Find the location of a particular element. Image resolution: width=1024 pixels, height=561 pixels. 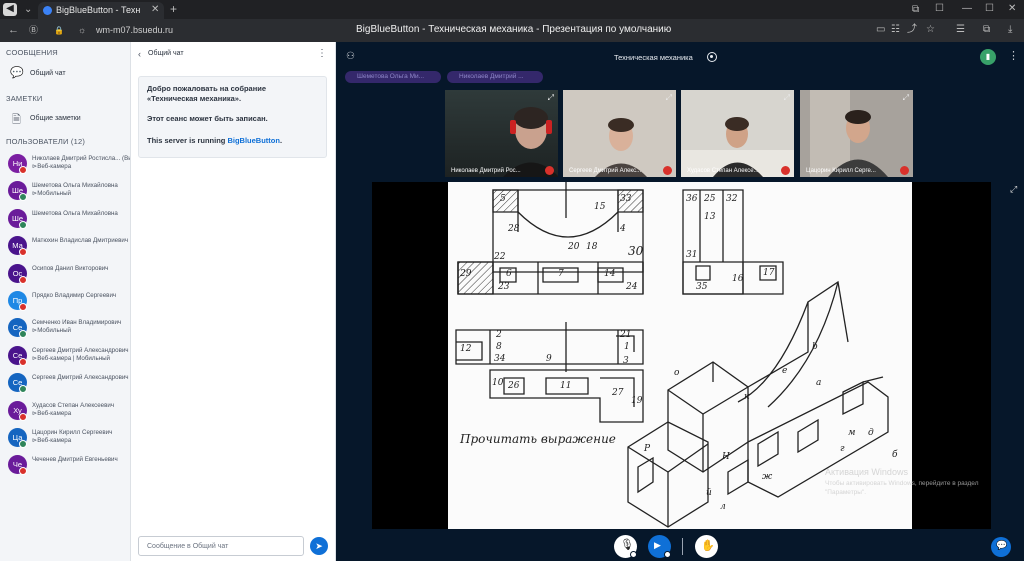

close-window-icon: ✕ is located at coordinates (1012, 9).